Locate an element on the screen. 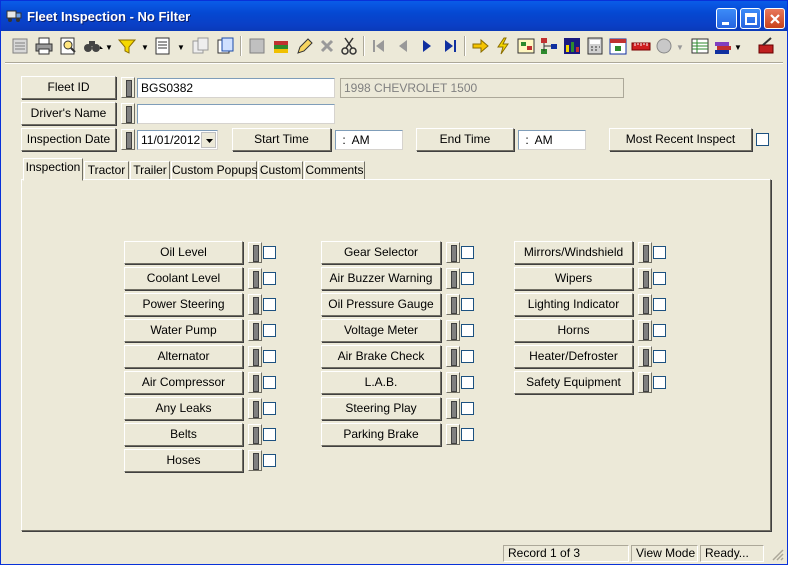 The height and width of the screenshot is (565, 788). l-a-b-button: L.A.B. is located at coordinates (381, 382).